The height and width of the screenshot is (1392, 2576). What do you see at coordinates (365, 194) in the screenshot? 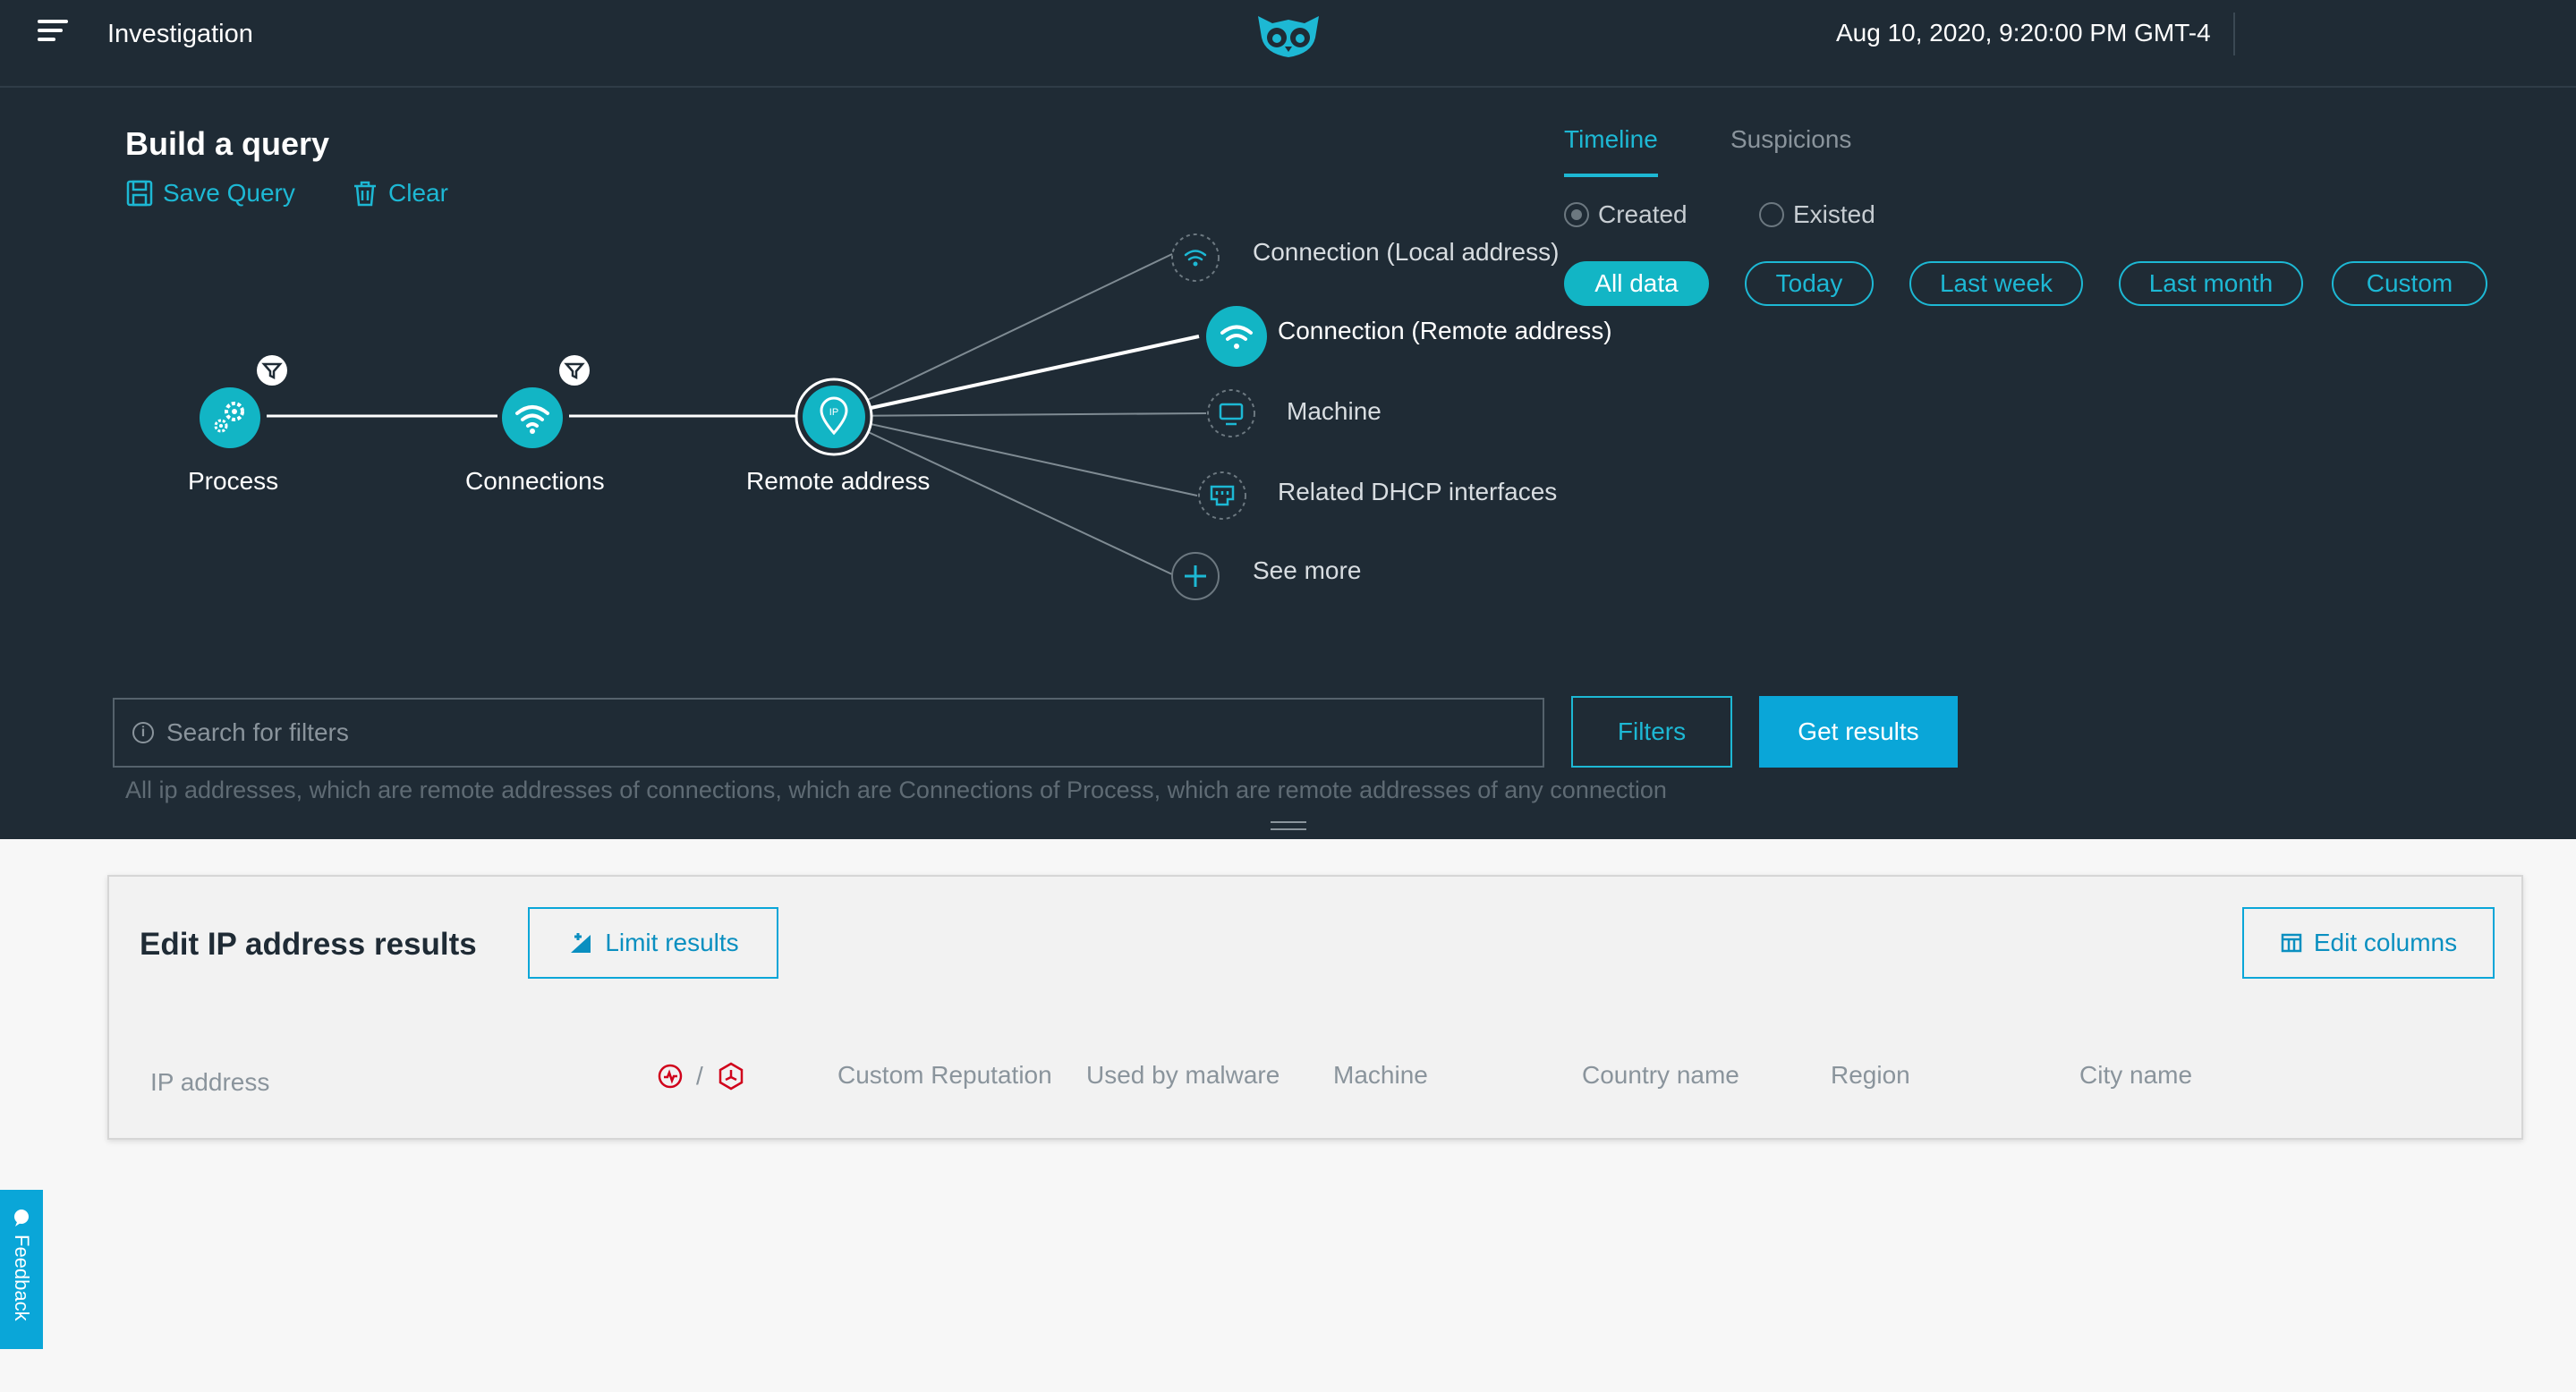
I see `trash-icon` at bounding box center [365, 194].